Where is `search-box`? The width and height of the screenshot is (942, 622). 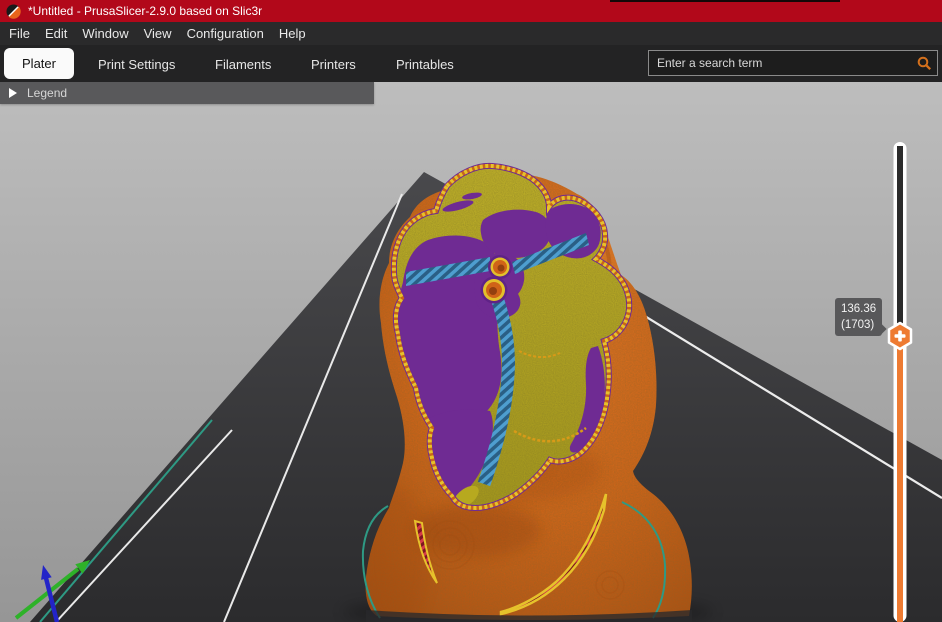 search-box is located at coordinates (793, 63).